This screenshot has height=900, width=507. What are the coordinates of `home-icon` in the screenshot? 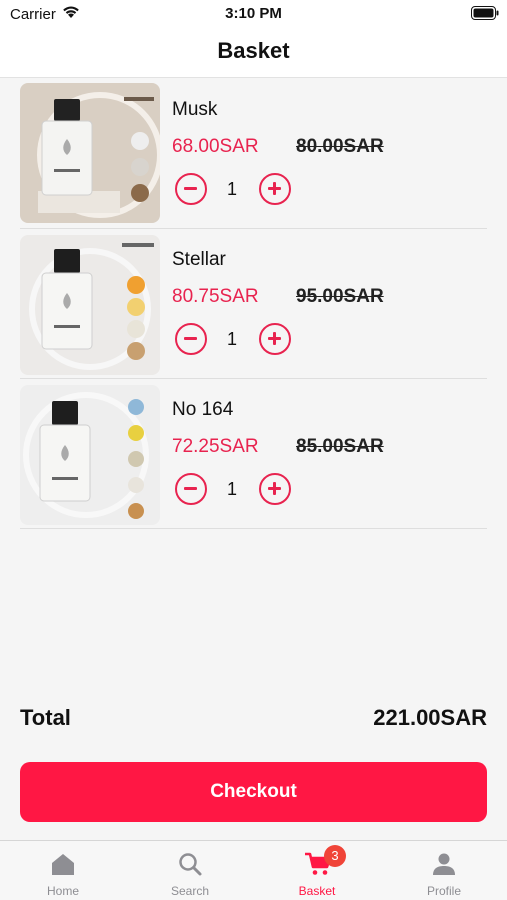 It's located at (63, 864).